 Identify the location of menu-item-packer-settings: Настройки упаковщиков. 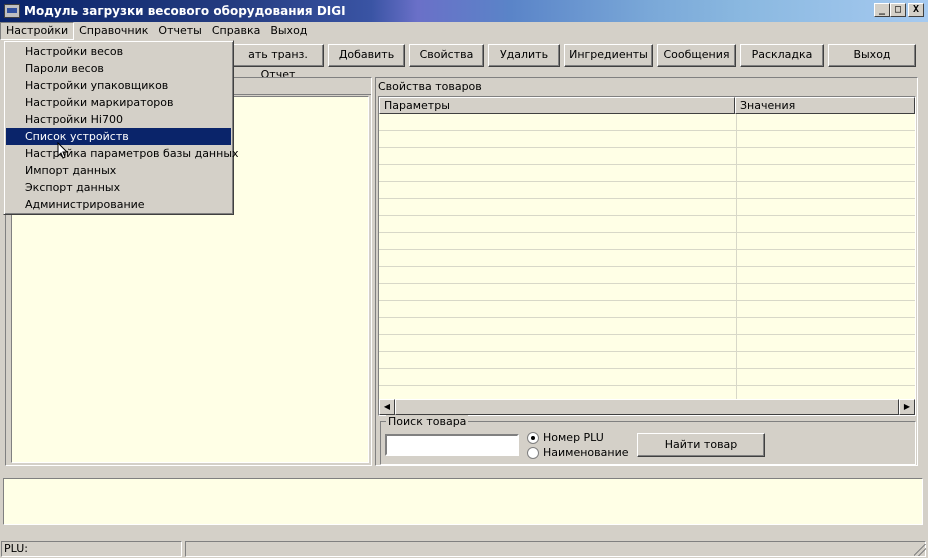
(118, 85).